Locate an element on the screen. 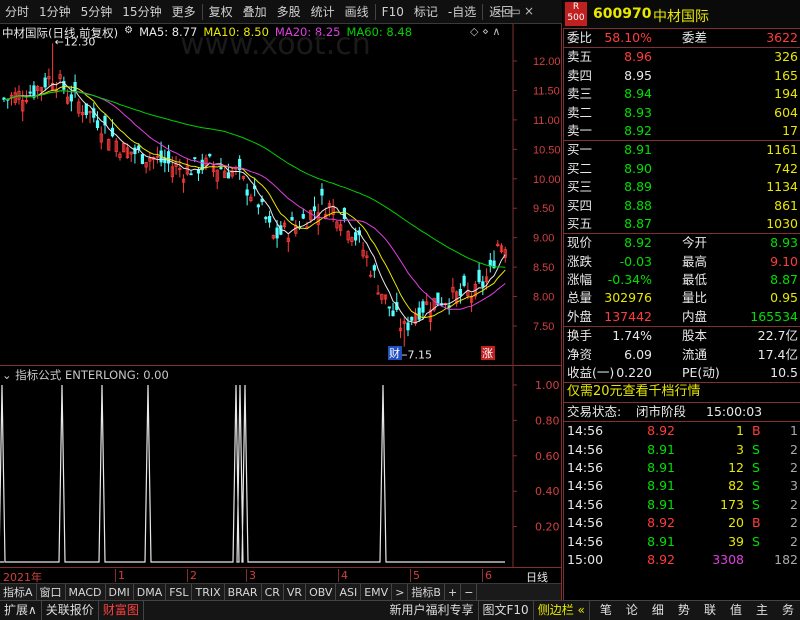 This screenshot has width=800, height=620. toolbar-5: 复权 is located at coordinates (221, 11).